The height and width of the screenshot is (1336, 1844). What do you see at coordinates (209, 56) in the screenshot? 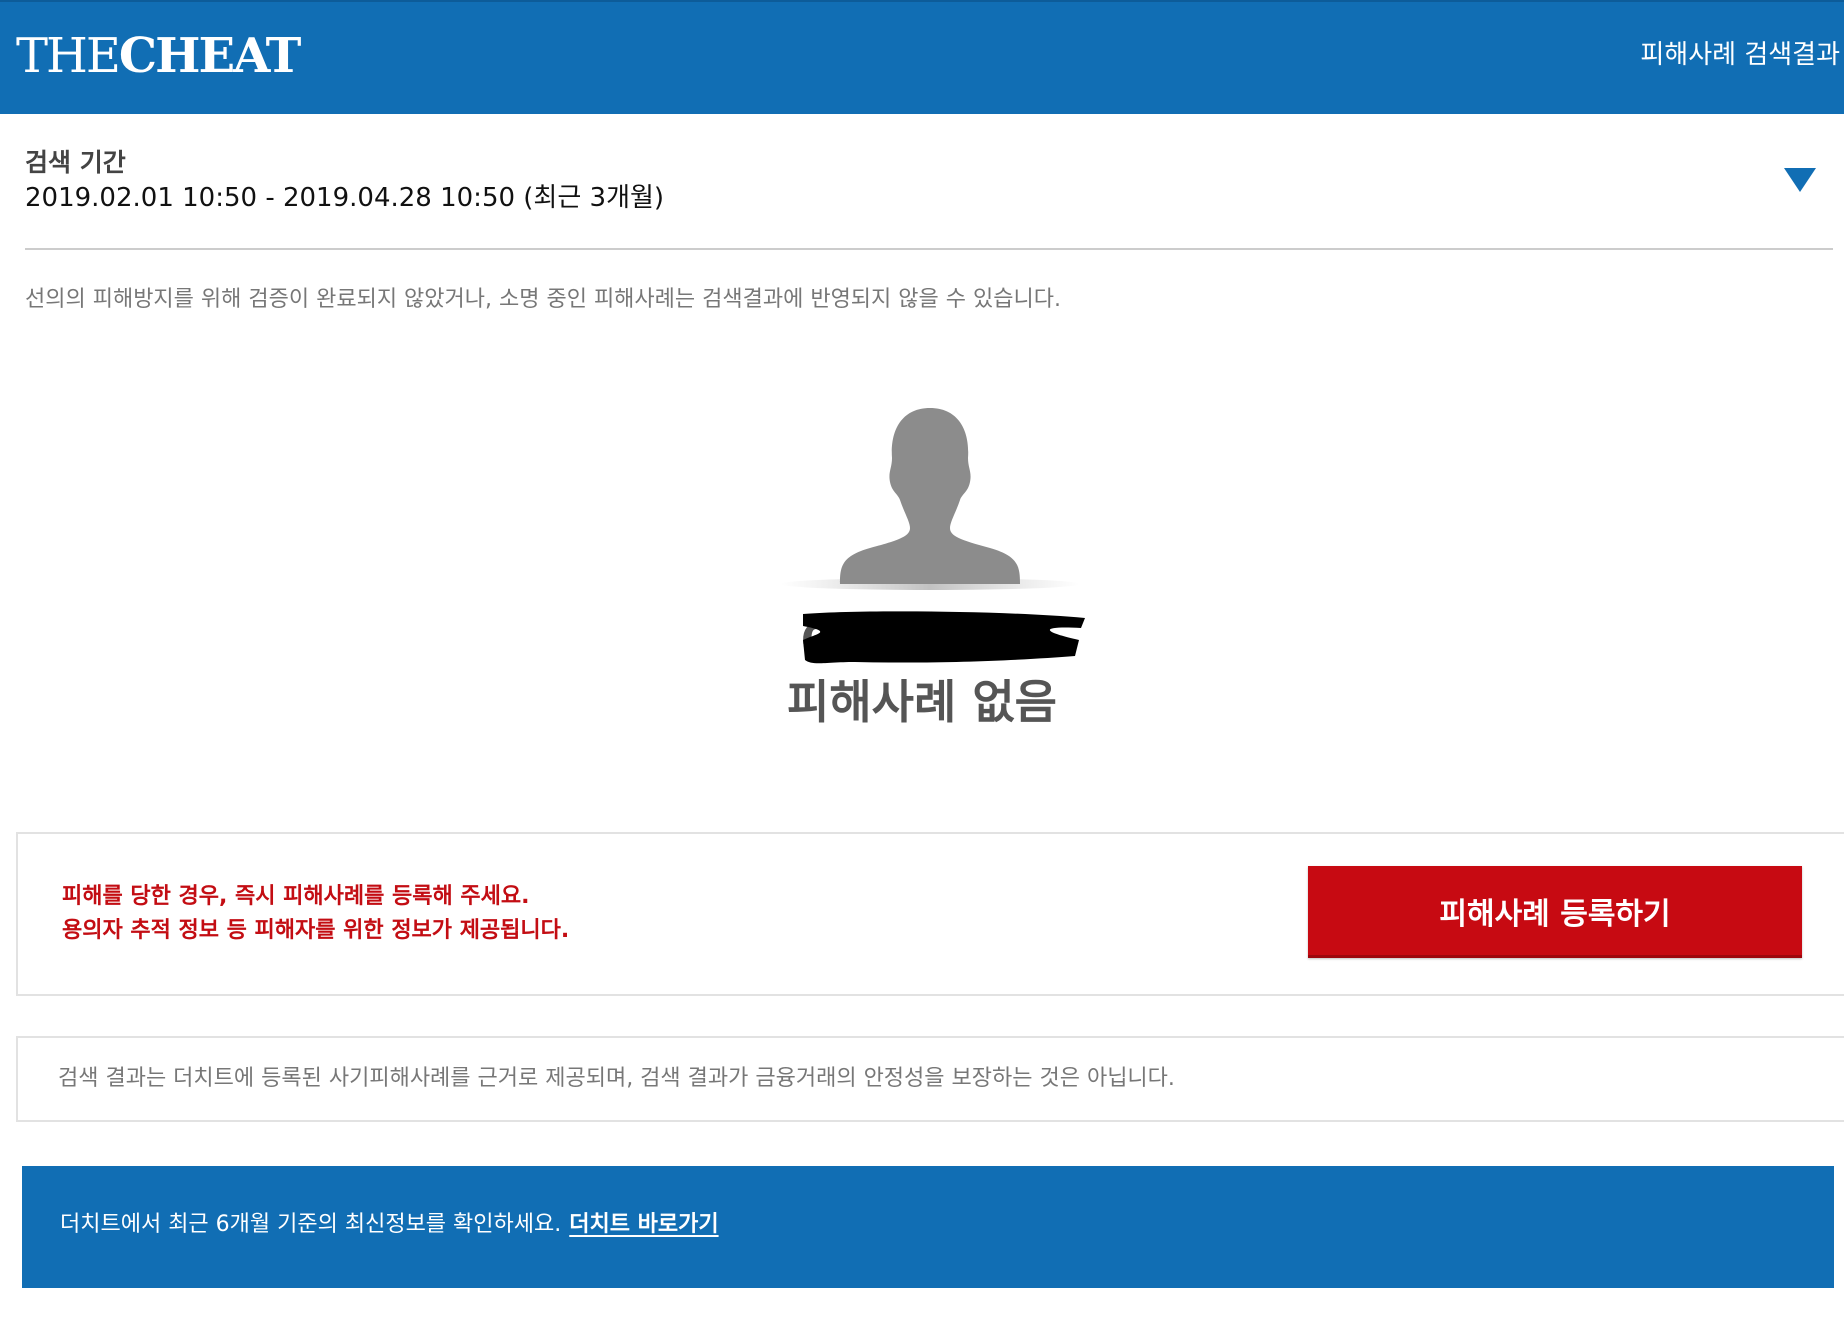
I see `logo-text-cheat: CHEAT` at bounding box center [209, 56].